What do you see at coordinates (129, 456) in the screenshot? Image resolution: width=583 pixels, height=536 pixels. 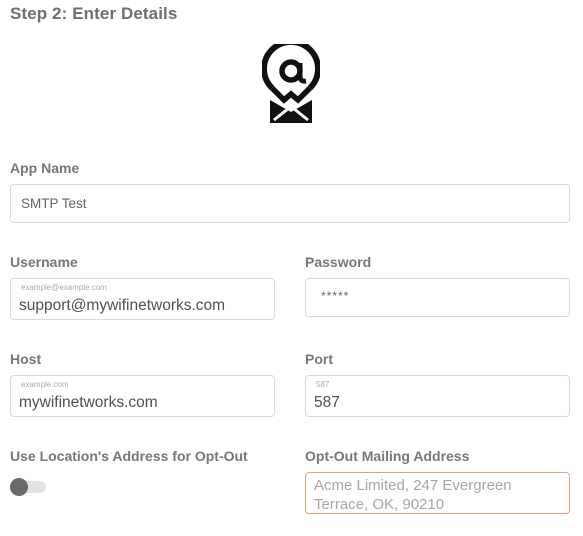 I see `use-location-address-label: Use Location's Address for Opt-Out` at bounding box center [129, 456].